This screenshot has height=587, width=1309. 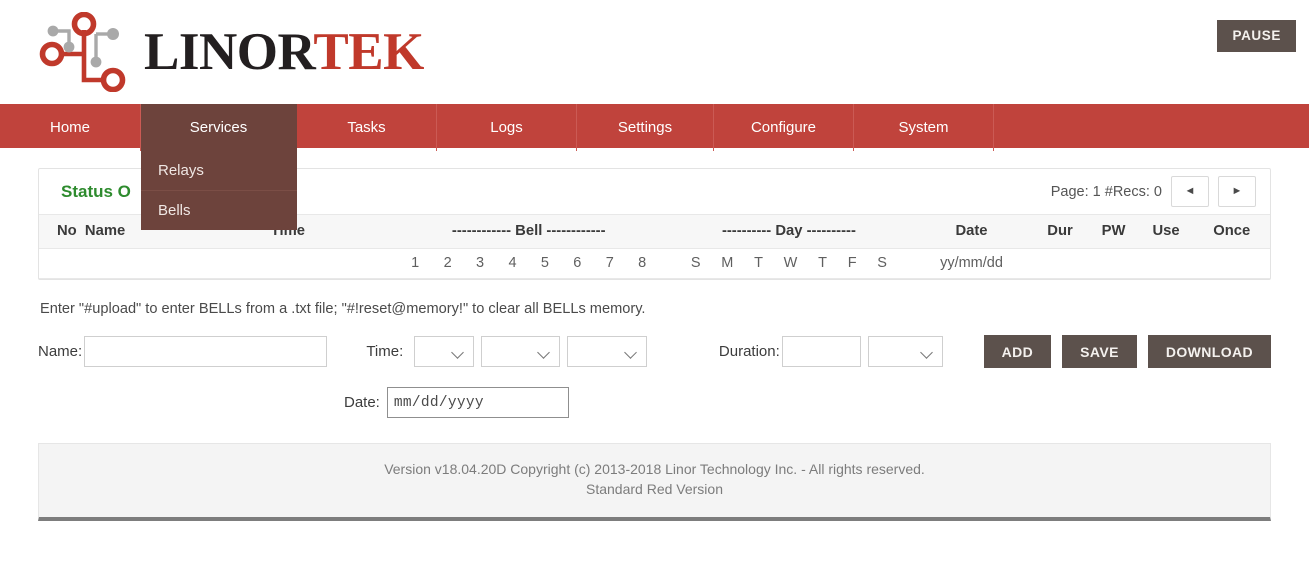 I want to click on time-minute-select, so click(x=520, y=351).